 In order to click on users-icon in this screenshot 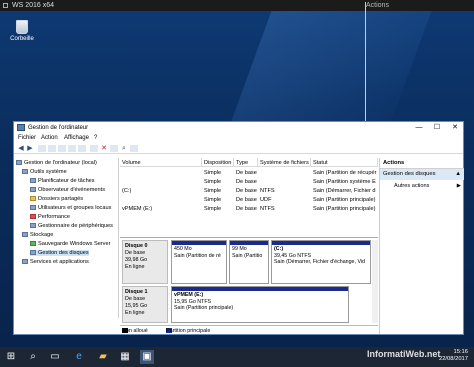, I will do `click(33, 208)`.